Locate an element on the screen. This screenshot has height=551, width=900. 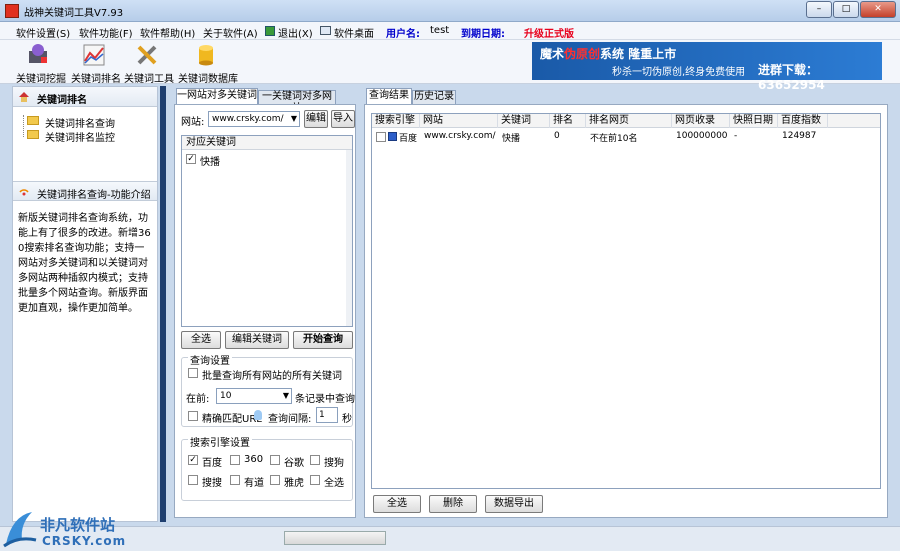
maximize-button: □ is located at coordinates (846, 9).